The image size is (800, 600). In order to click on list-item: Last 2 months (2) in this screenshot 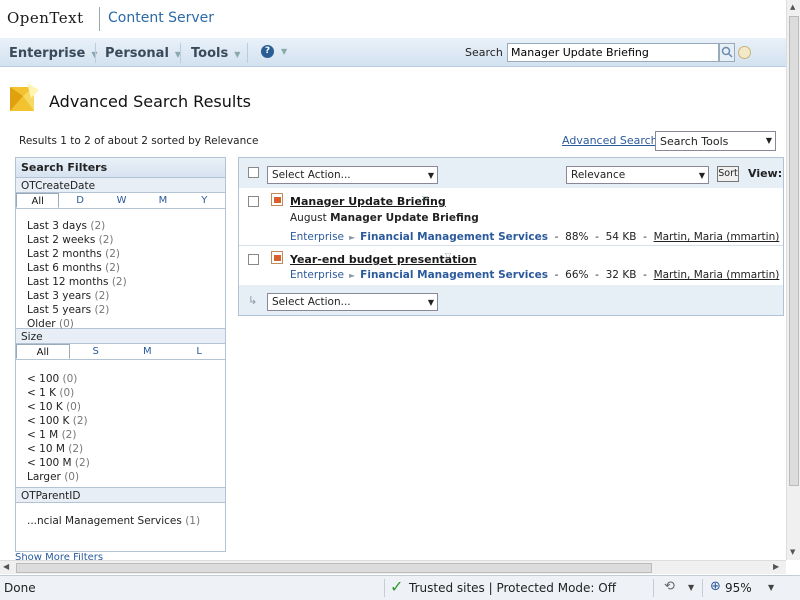, I will do `click(120, 255)`.